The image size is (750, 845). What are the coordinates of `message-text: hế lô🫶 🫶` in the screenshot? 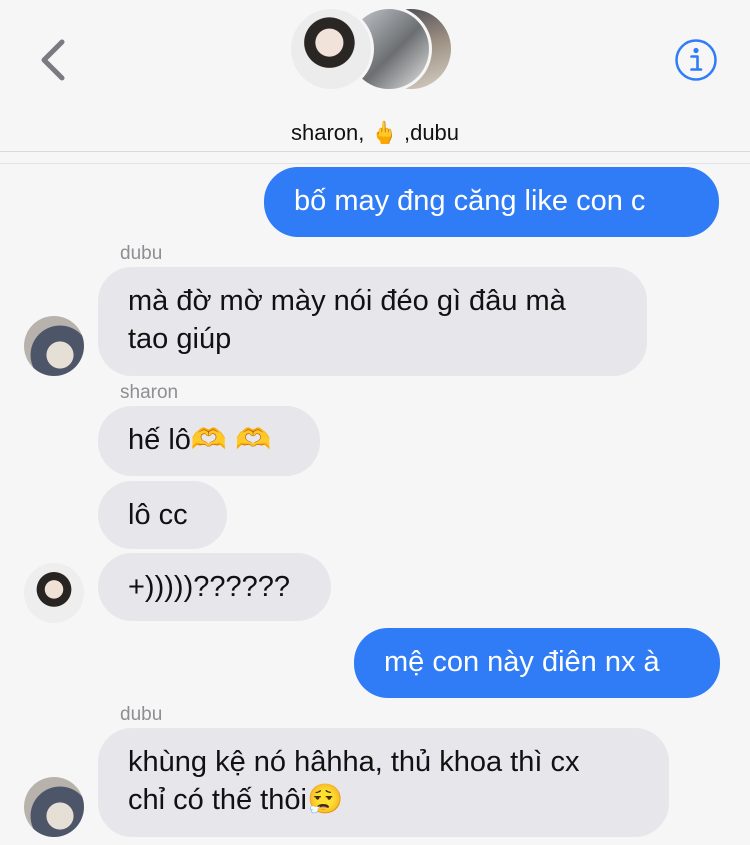 It's located at (200, 440).